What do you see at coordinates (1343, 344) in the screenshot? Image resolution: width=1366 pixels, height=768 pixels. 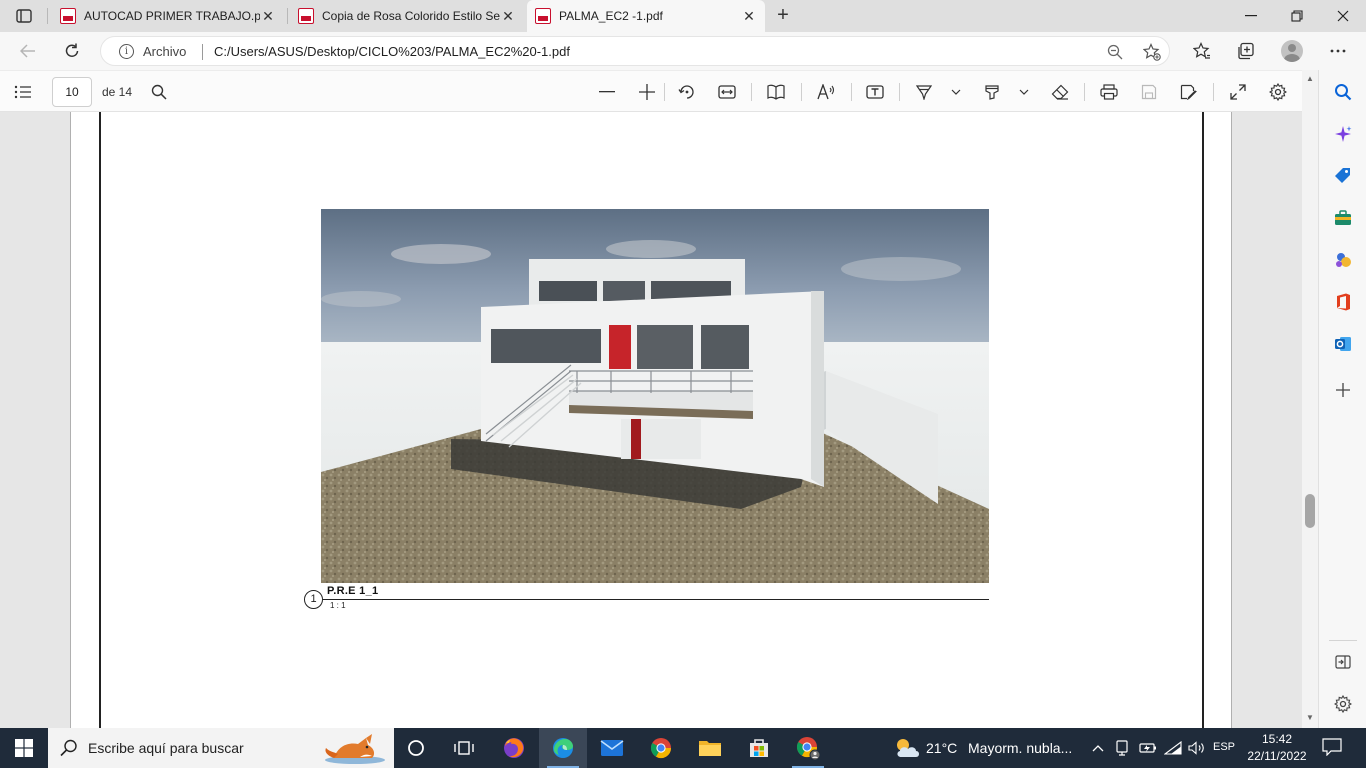 I see `sidebar-outlook-icon` at bounding box center [1343, 344].